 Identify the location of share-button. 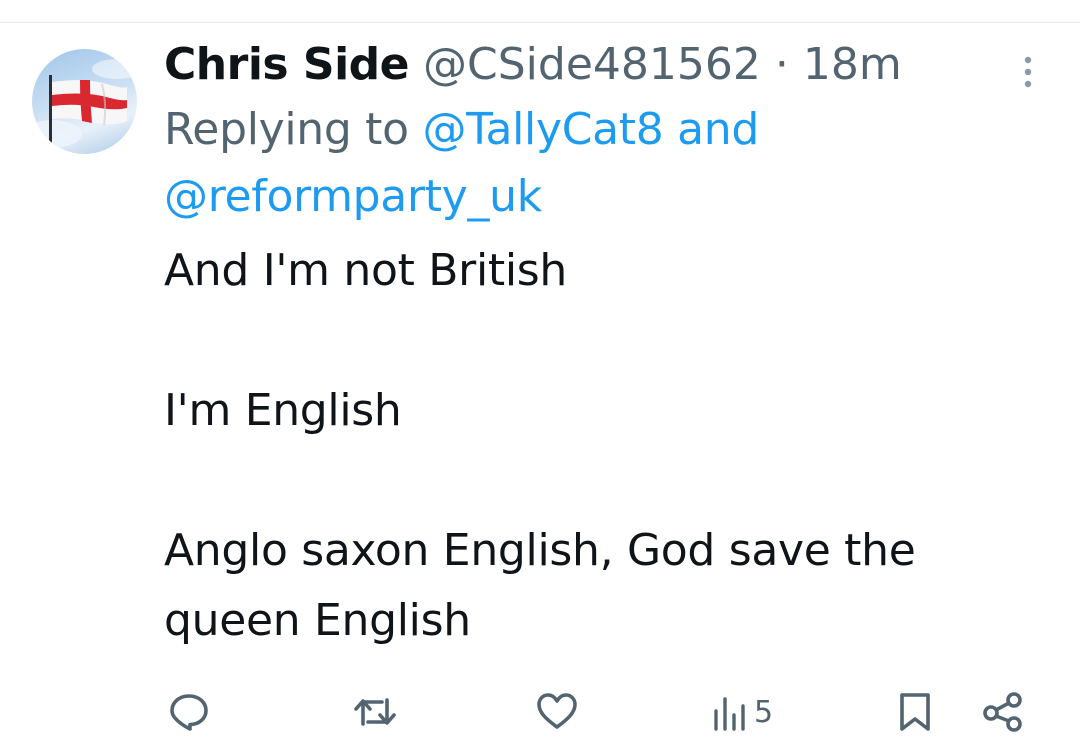
(1003, 712).